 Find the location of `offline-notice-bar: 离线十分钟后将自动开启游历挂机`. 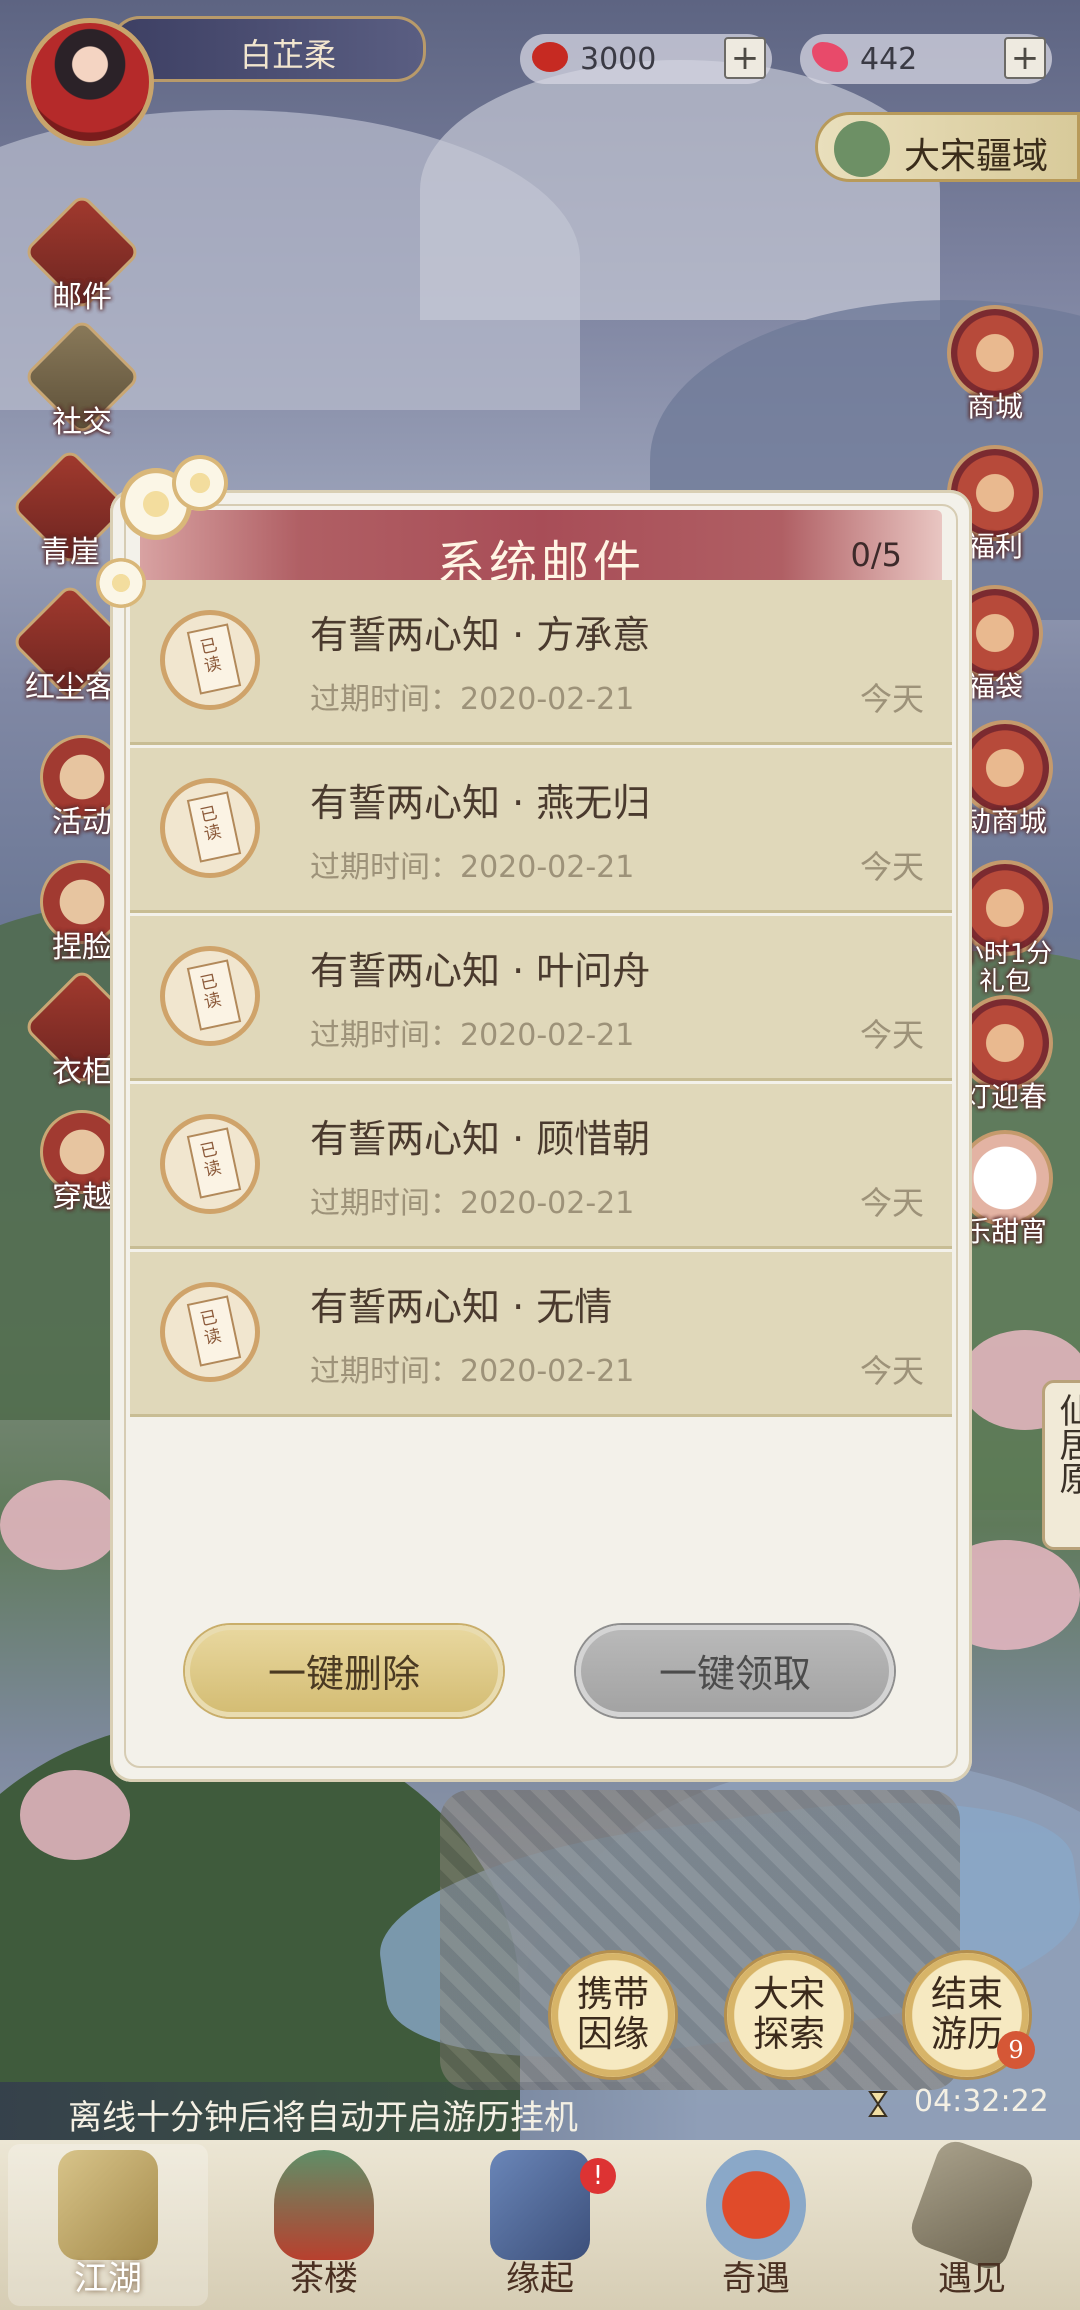

offline-notice-bar: 离线十分钟后将自动开启游历挂机 is located at coordinates (350, 2111).